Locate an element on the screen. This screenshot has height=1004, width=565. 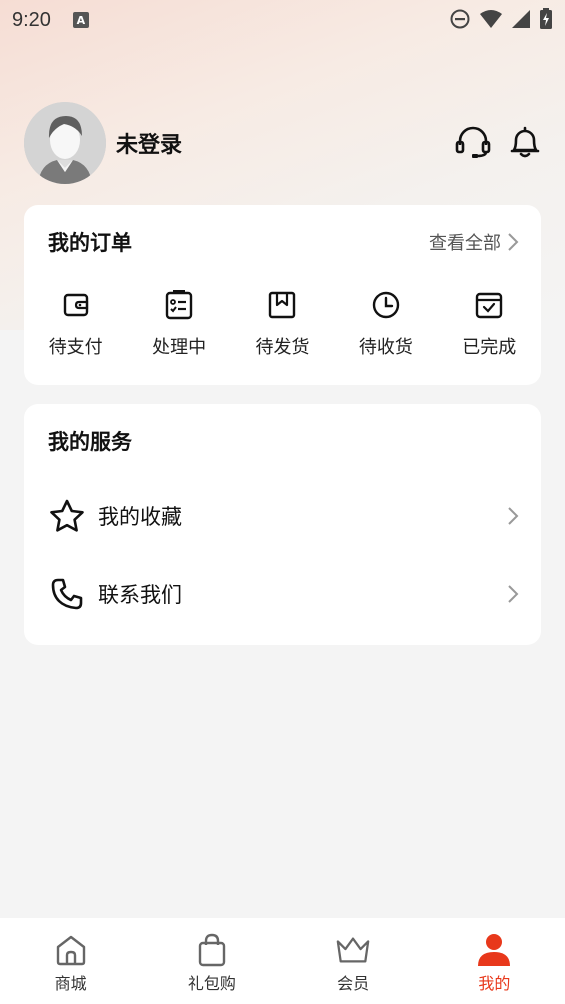
order-item-label: 已完成 is located at coordinates (489, 347).